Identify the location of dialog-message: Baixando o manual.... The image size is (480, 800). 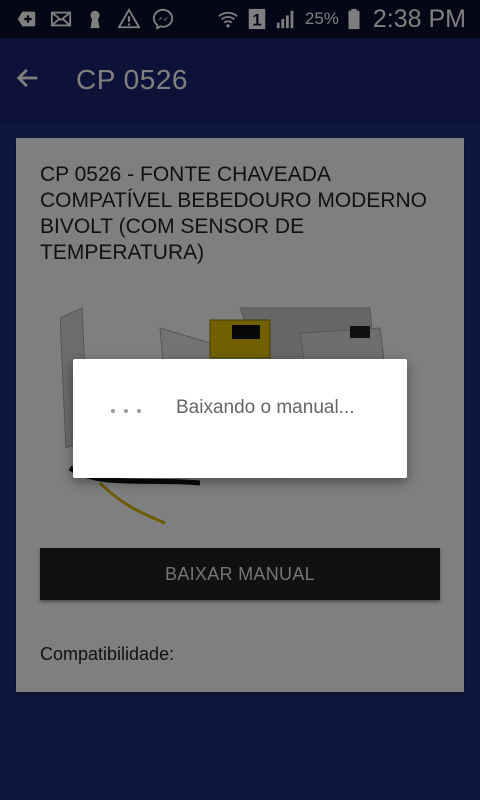
(265, 407).